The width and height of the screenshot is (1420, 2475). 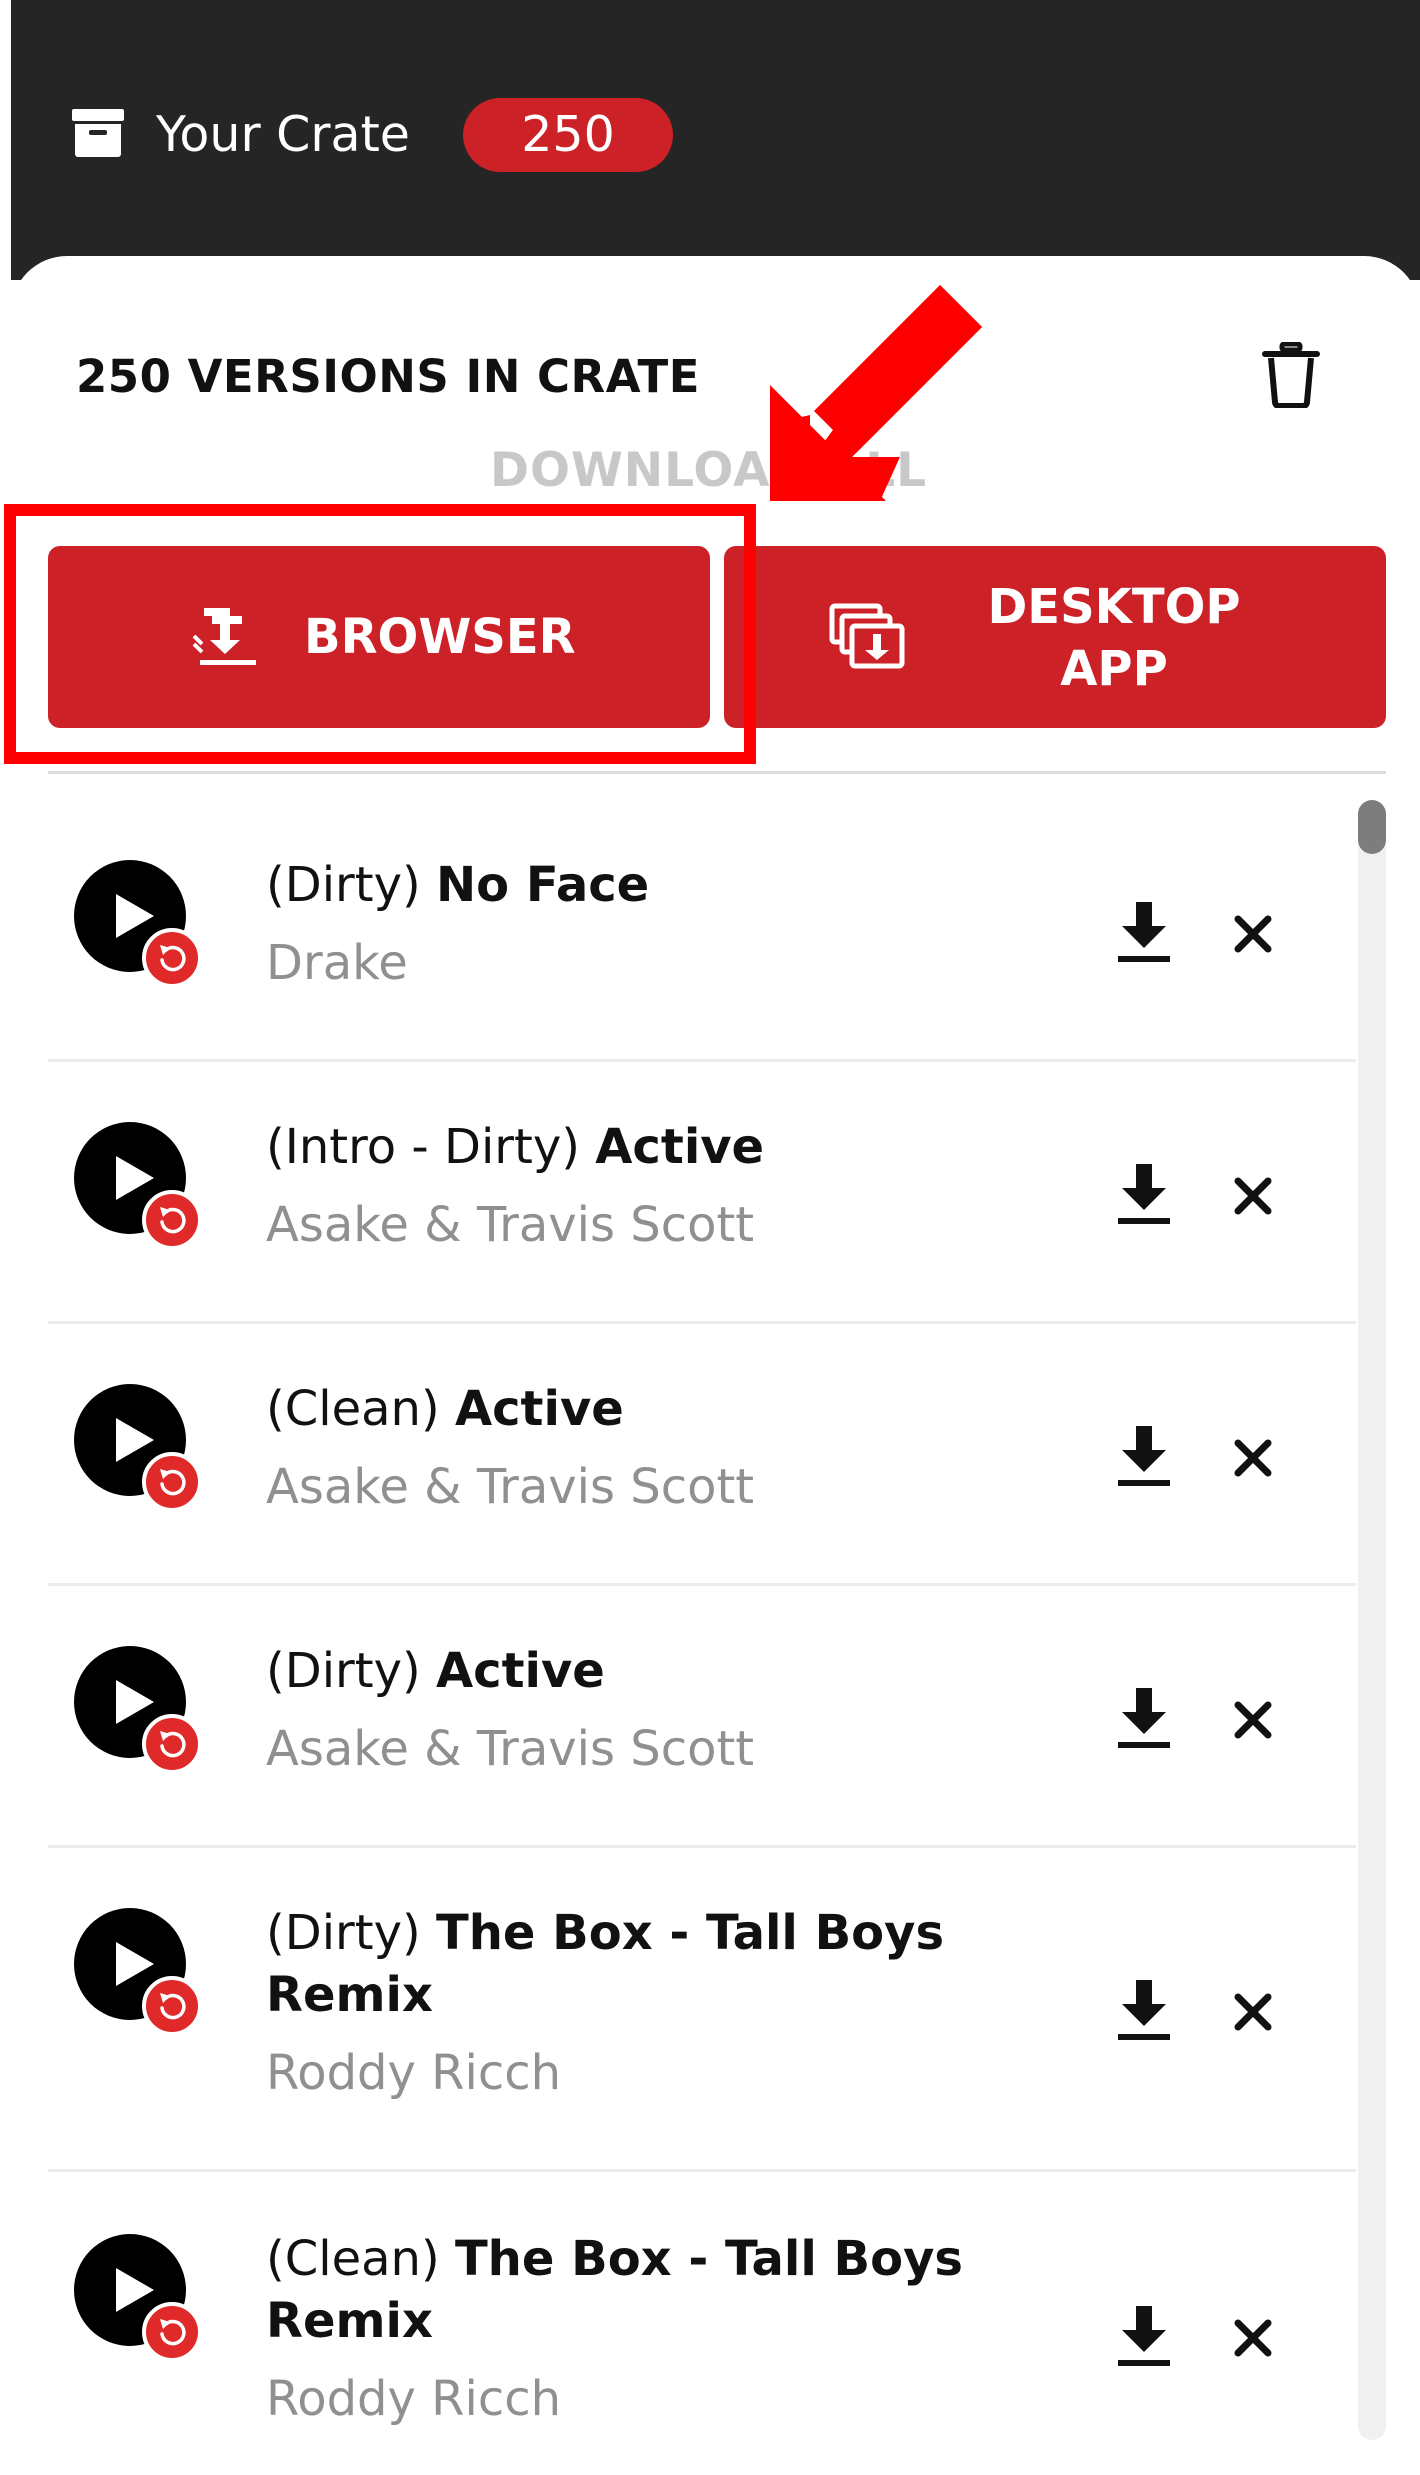 I want to click on crate-box-icon, so click(x=98, y=133).